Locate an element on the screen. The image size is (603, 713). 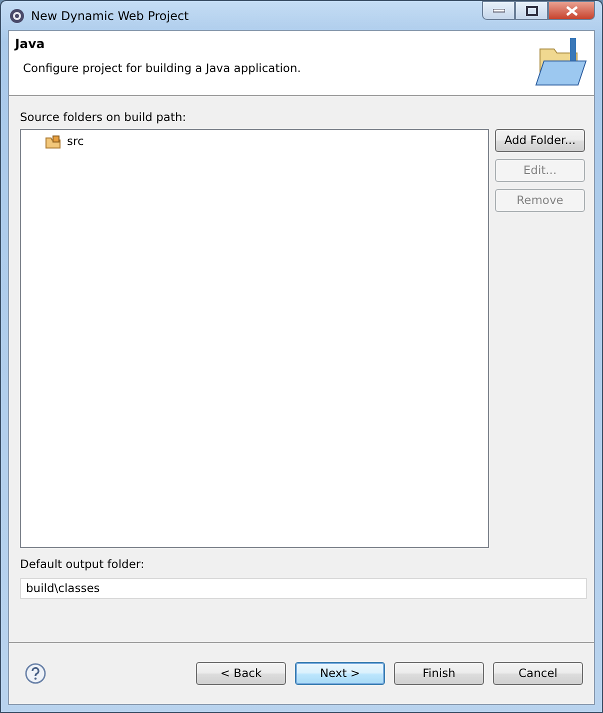
source-folders-label: Source folders on build path: is located at coordinates (104, 117).